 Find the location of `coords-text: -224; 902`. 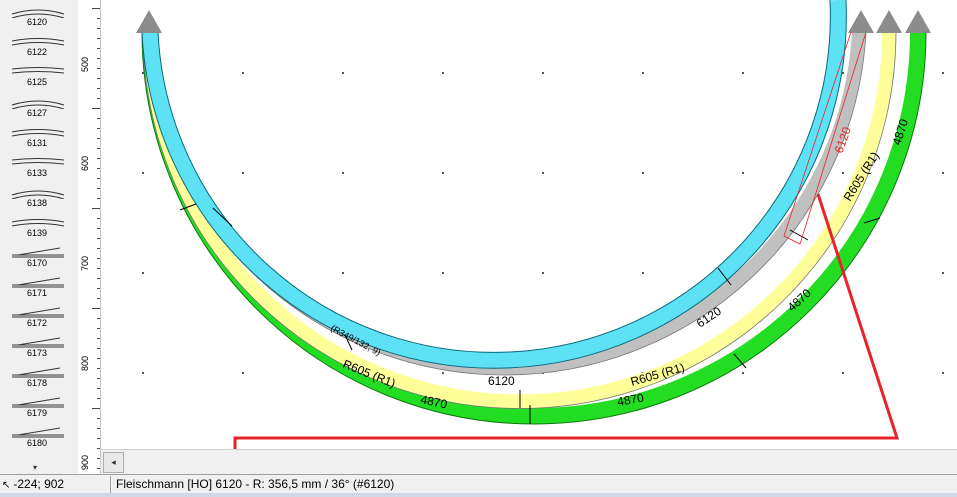

coords-text: -224; 902 is located at coordinates (39, 484).